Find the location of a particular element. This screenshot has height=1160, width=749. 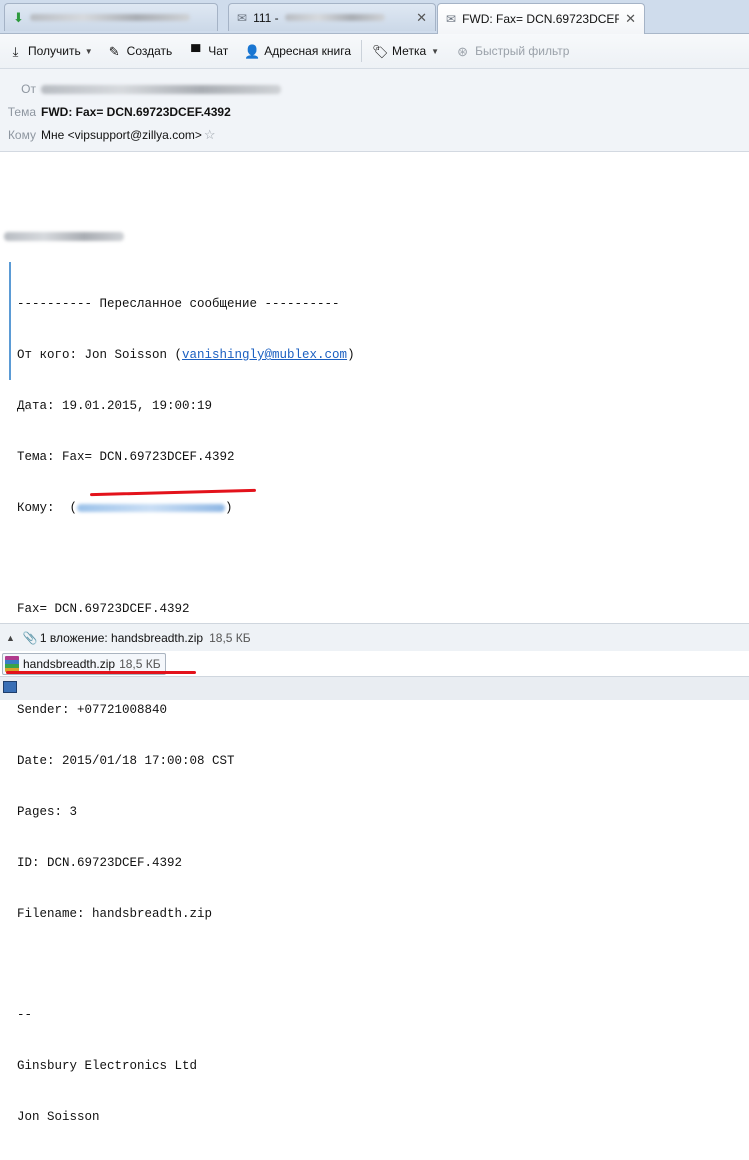

attachment-list: handsbreadth.zip 18,5 КБ is located at coordinates (374, 663).